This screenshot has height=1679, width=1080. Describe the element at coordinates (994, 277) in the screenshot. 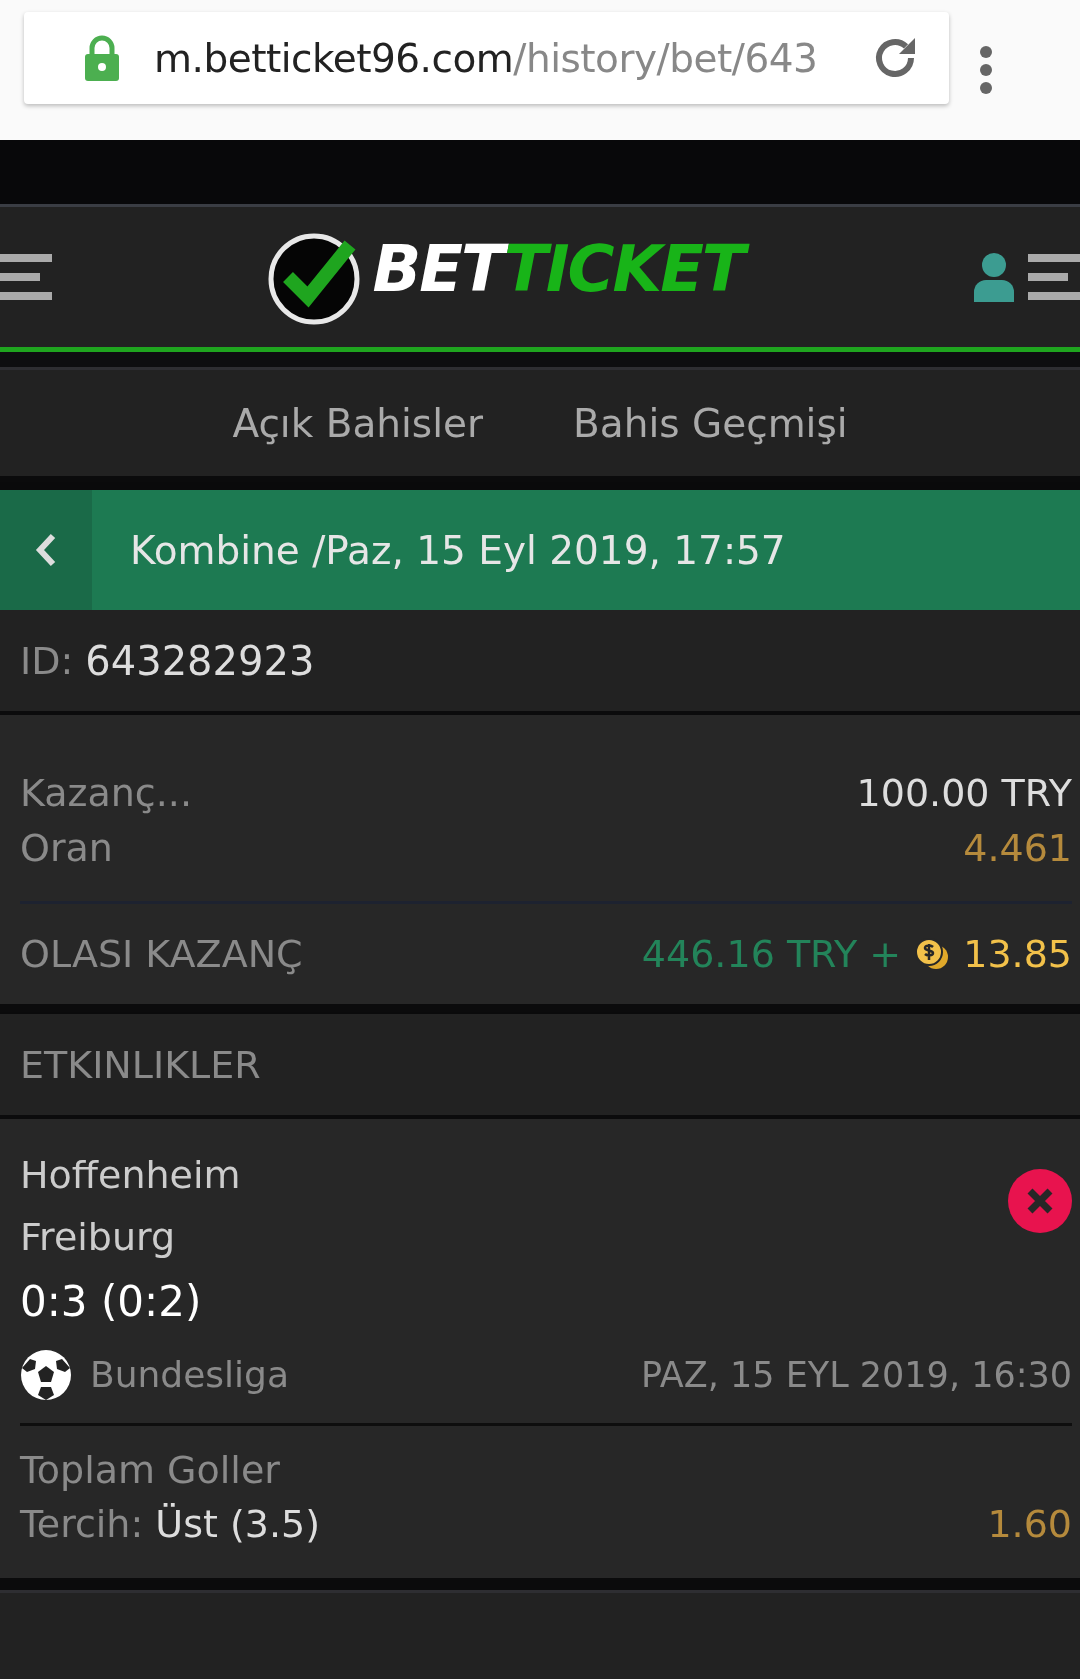

I see `user-icon` at that location.